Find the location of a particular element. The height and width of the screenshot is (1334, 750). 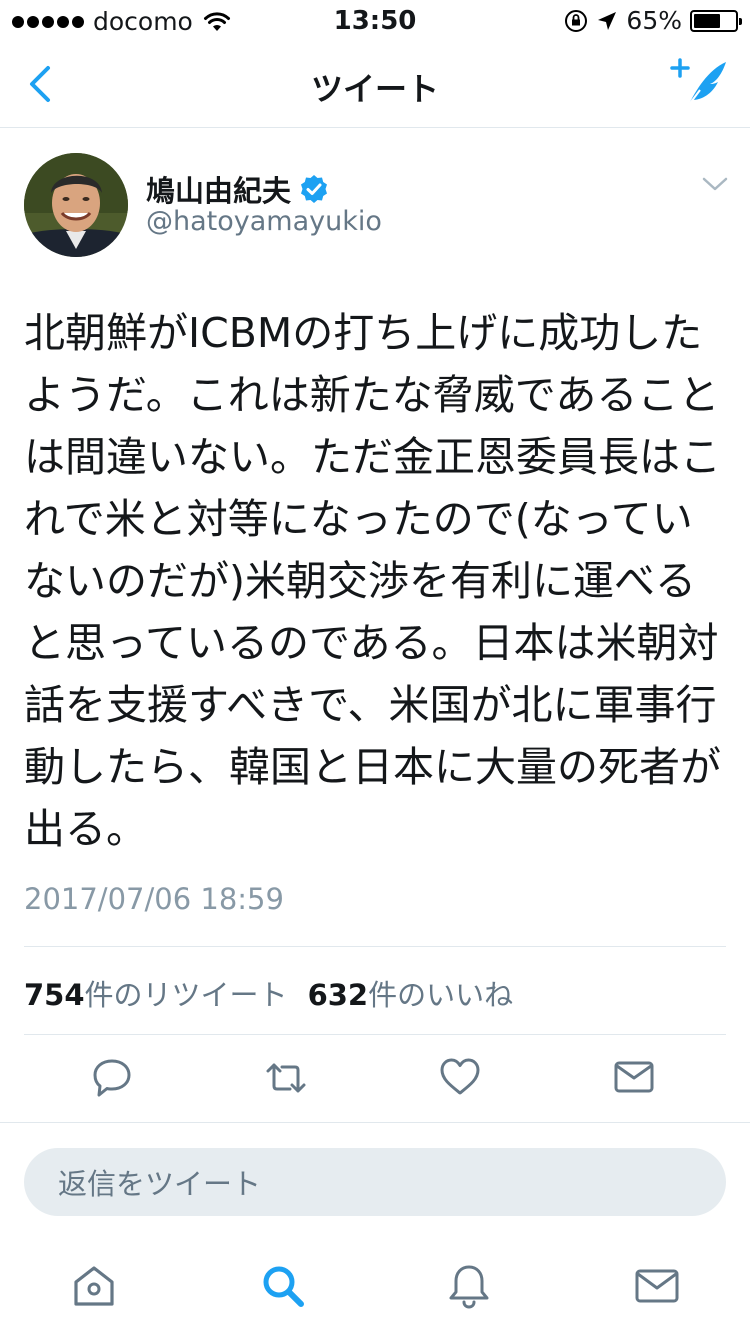

engagement-stats: 754件のリツイート 632件のいいね is located at coordinates (268, 993).